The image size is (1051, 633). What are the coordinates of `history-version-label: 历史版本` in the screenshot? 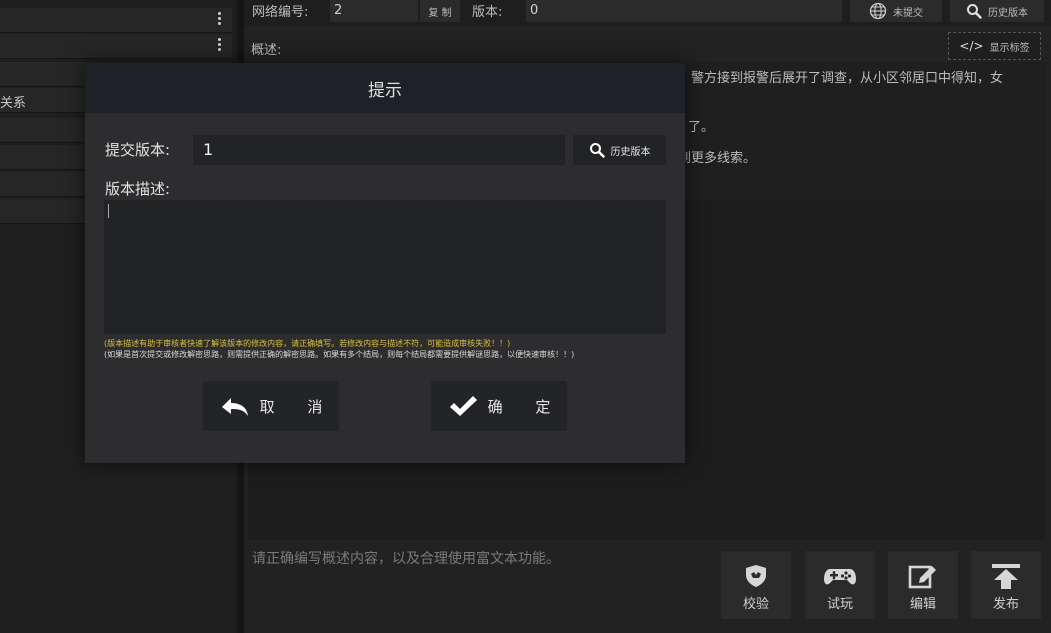 It's located at (1008, 13).